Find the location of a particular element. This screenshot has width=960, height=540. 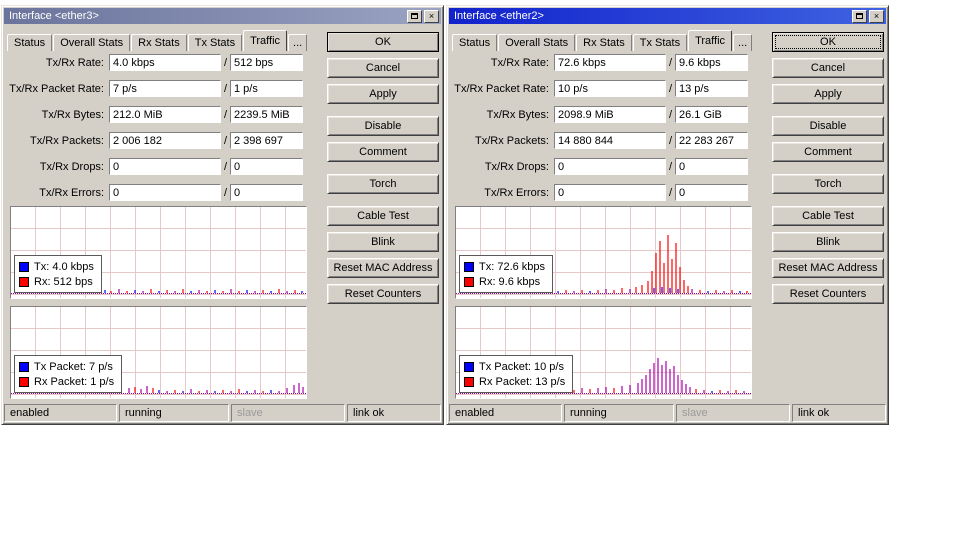

tx-legend-label: Tx: 72.6 kbps is located at coordinates (512, 266).